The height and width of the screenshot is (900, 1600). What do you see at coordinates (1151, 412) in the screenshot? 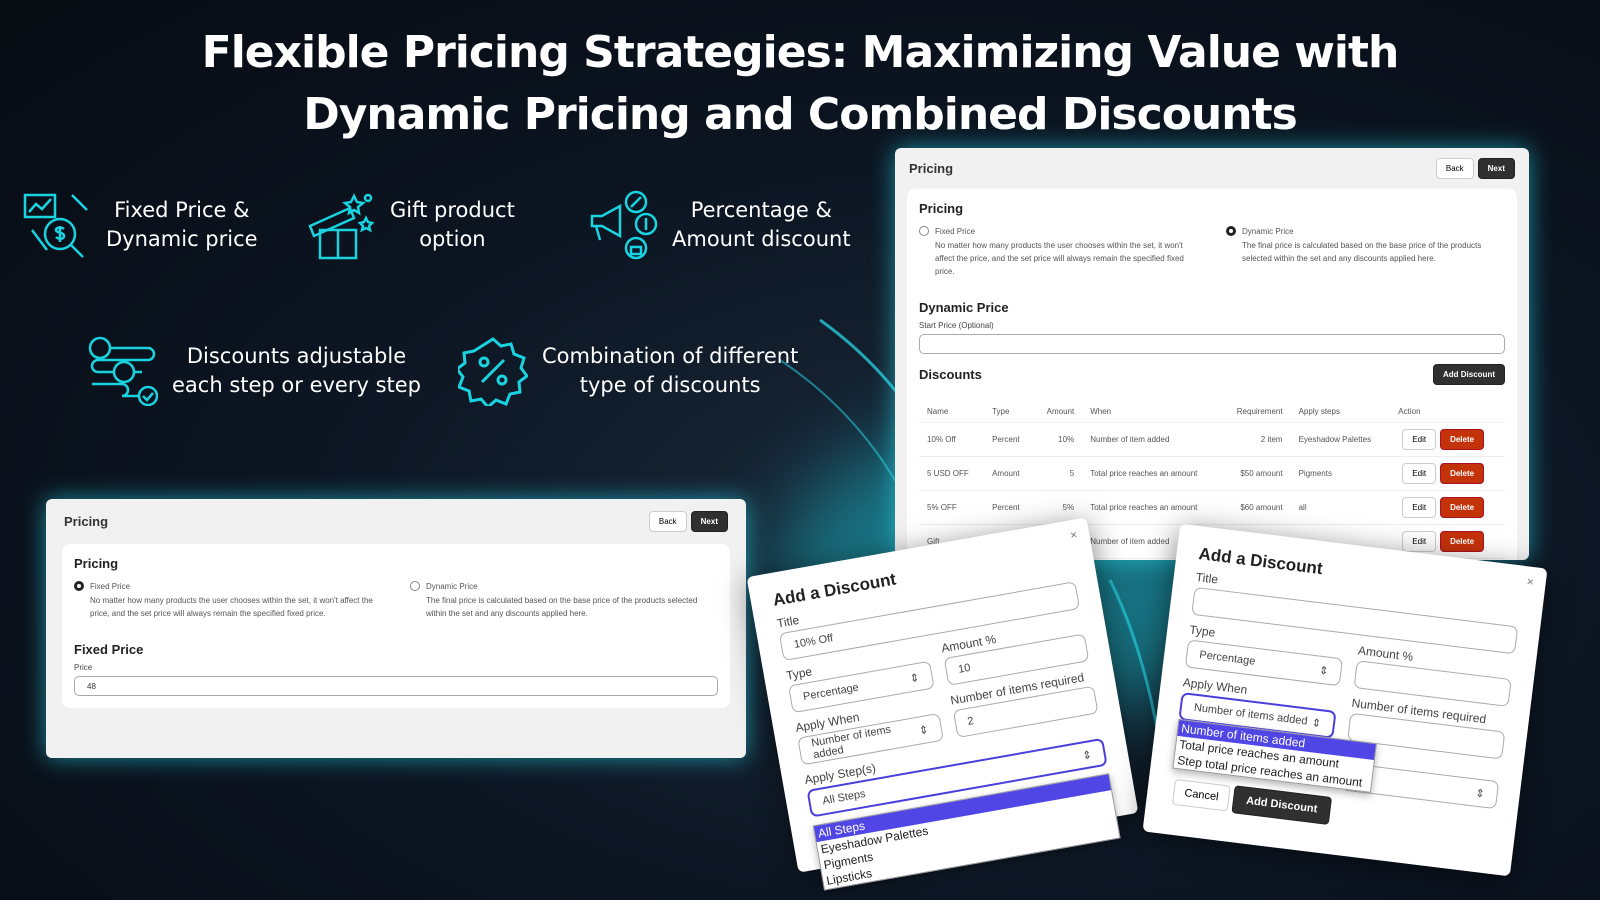
I see `column-header: When` at bounding box center [1151, 412].